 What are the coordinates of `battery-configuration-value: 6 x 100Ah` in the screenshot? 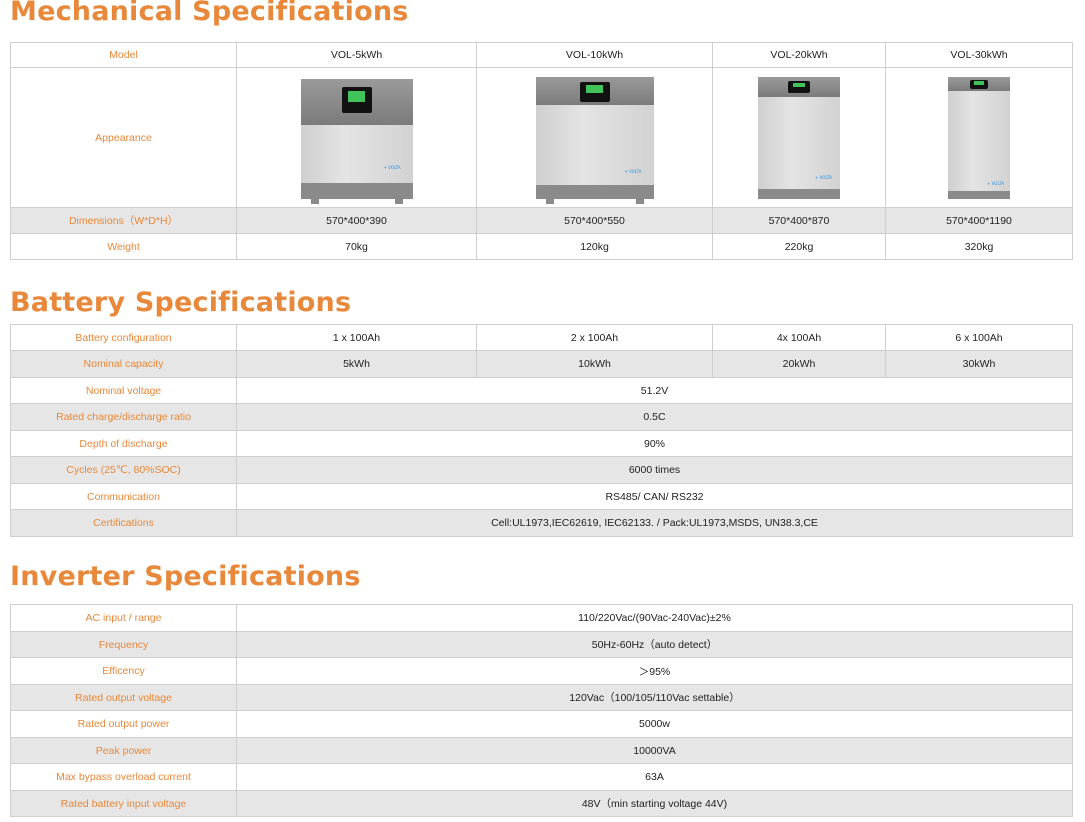 It's located at (979, 337).